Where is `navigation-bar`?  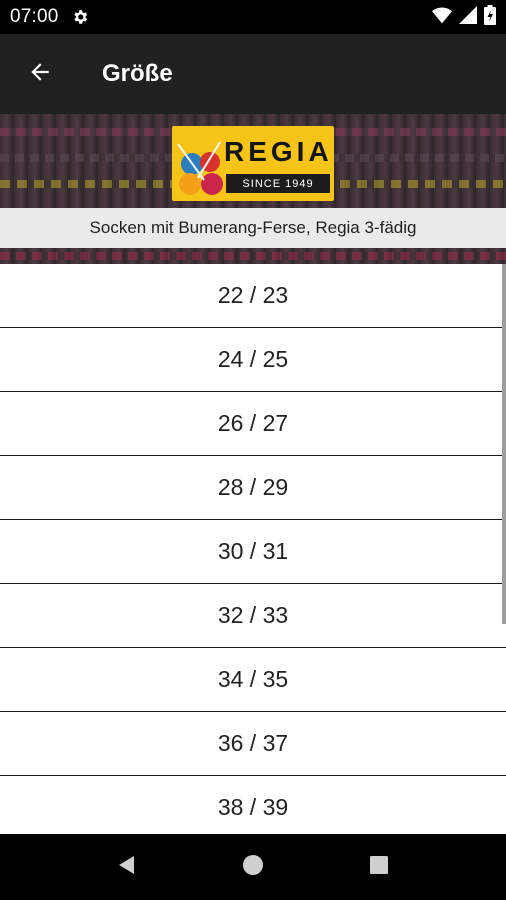
navigation-bar is located at coordinates (253, 867).